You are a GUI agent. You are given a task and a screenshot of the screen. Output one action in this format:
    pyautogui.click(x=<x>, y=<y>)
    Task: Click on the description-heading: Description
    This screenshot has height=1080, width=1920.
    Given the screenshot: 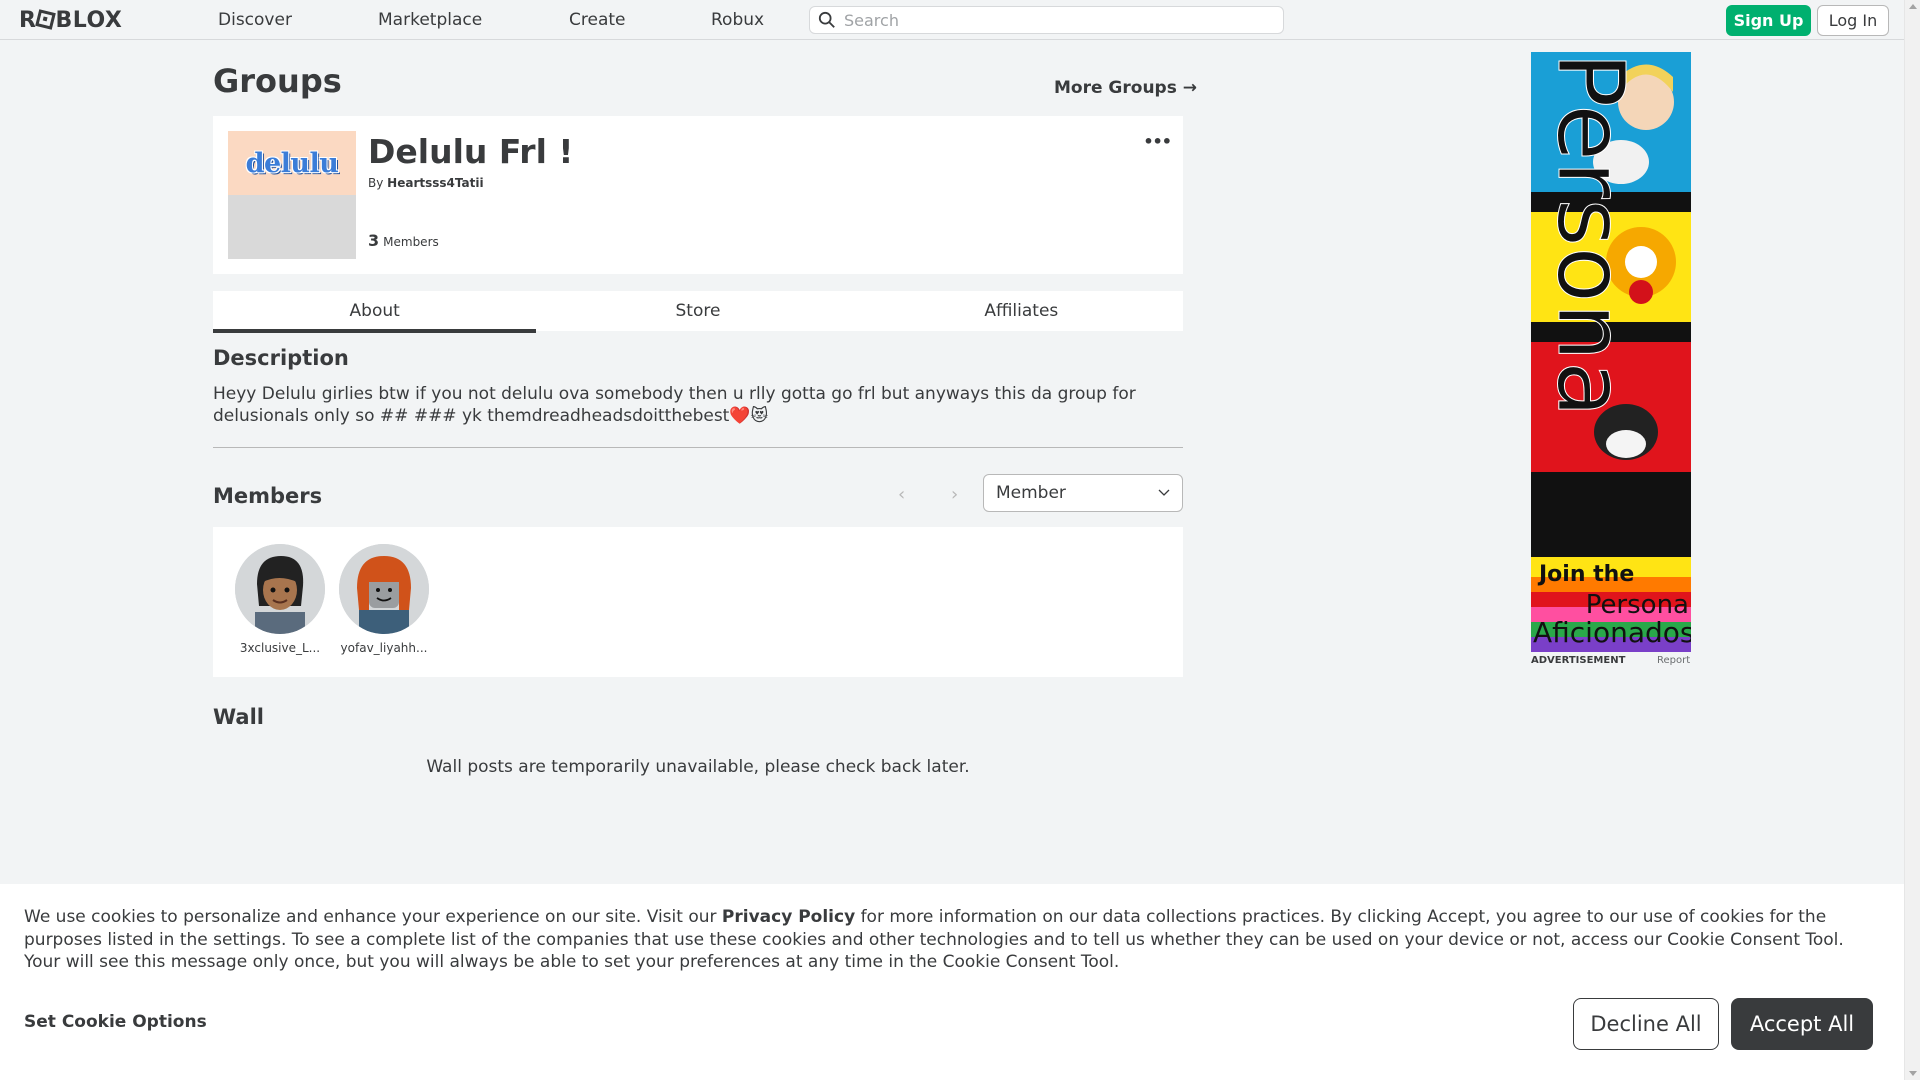 What is the action you would take?
    pyautogui.click(x=281, y=358)
    